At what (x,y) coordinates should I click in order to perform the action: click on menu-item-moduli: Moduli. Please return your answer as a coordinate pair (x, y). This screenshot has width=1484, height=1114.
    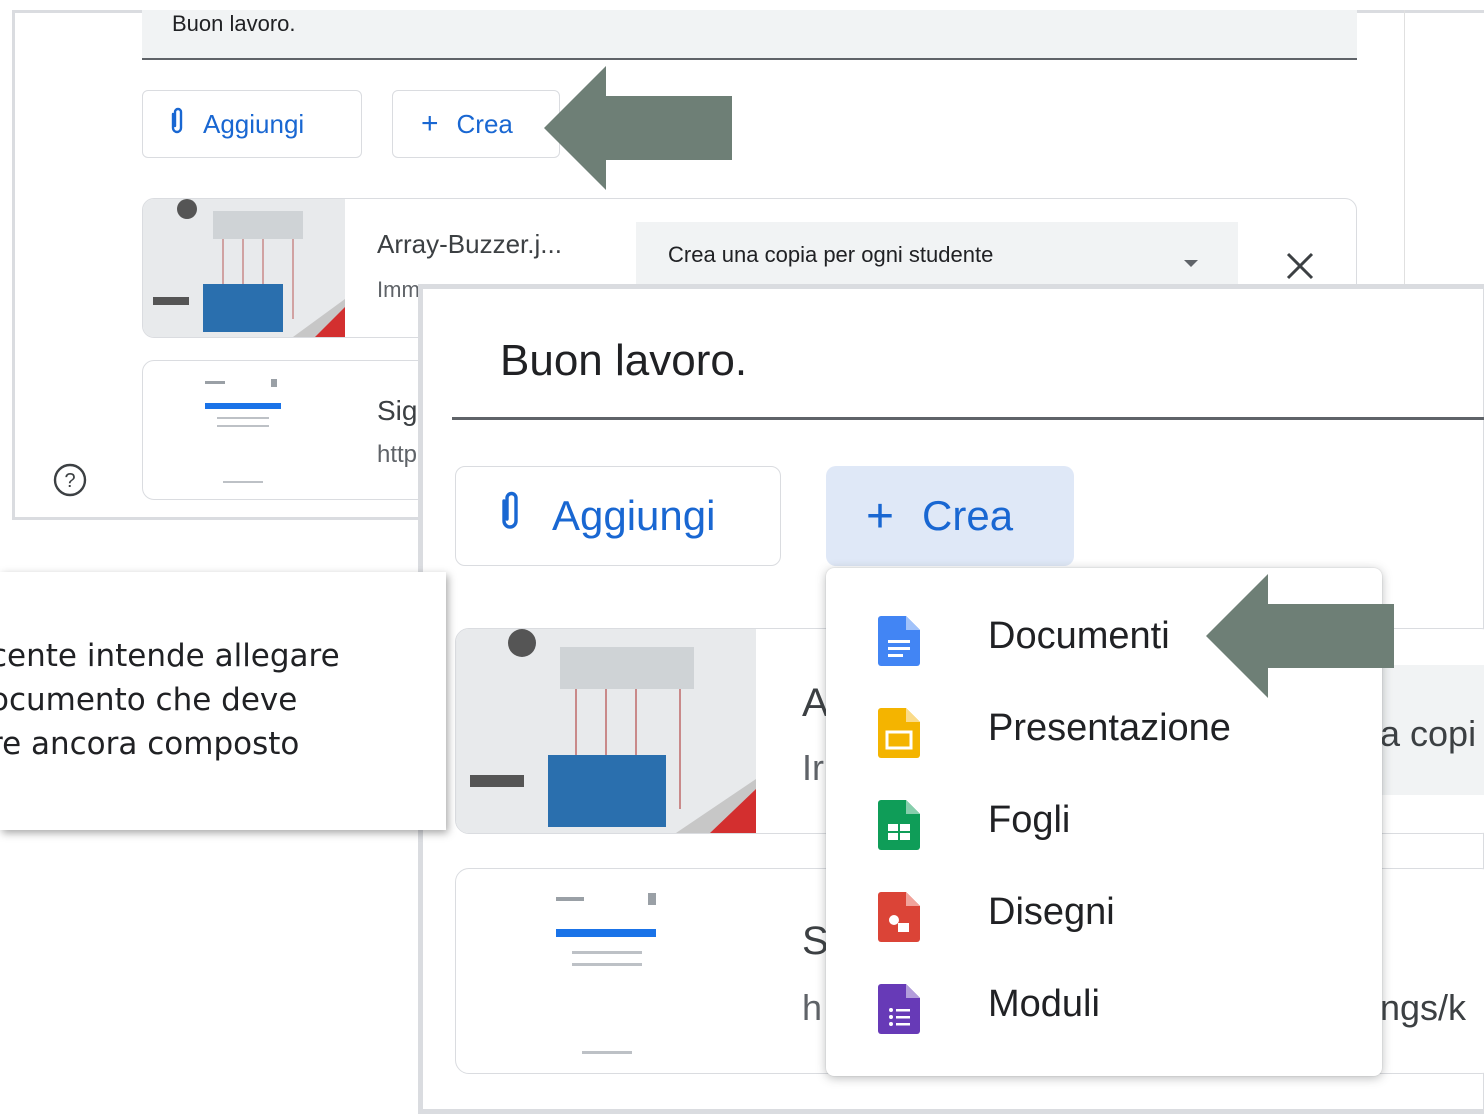
    Looking at the image, I should click on (1104, 1004).